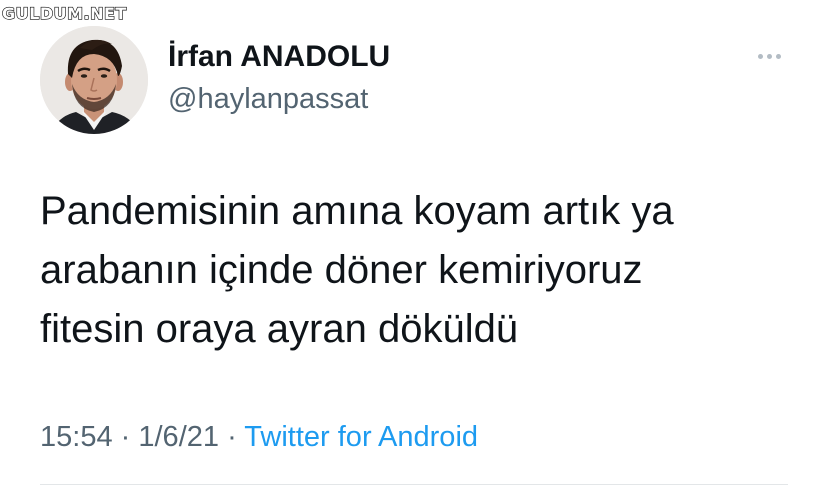 This screenshot has width=828, height=486. I want to click on more-options-button, so click(769, 56).